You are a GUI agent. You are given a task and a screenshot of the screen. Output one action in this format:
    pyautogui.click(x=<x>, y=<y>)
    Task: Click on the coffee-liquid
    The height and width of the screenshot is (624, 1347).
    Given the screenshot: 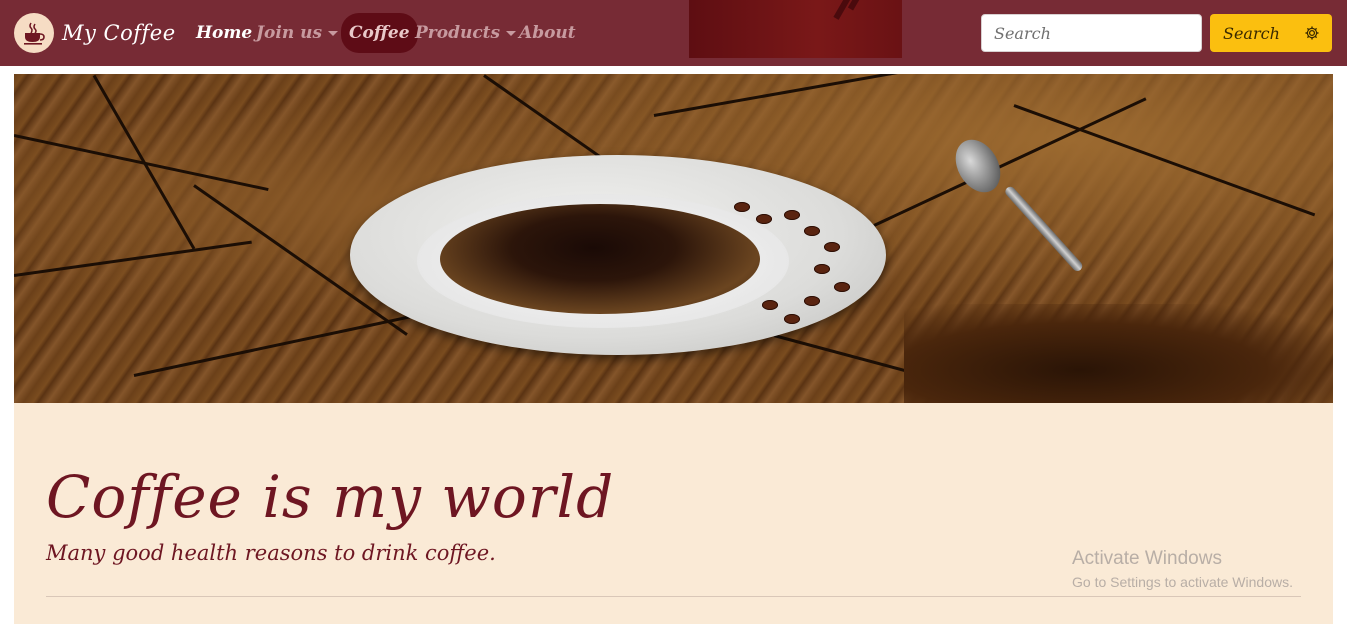 What is the action you would take?
    pyautogui.click(x=600, y=259)
    